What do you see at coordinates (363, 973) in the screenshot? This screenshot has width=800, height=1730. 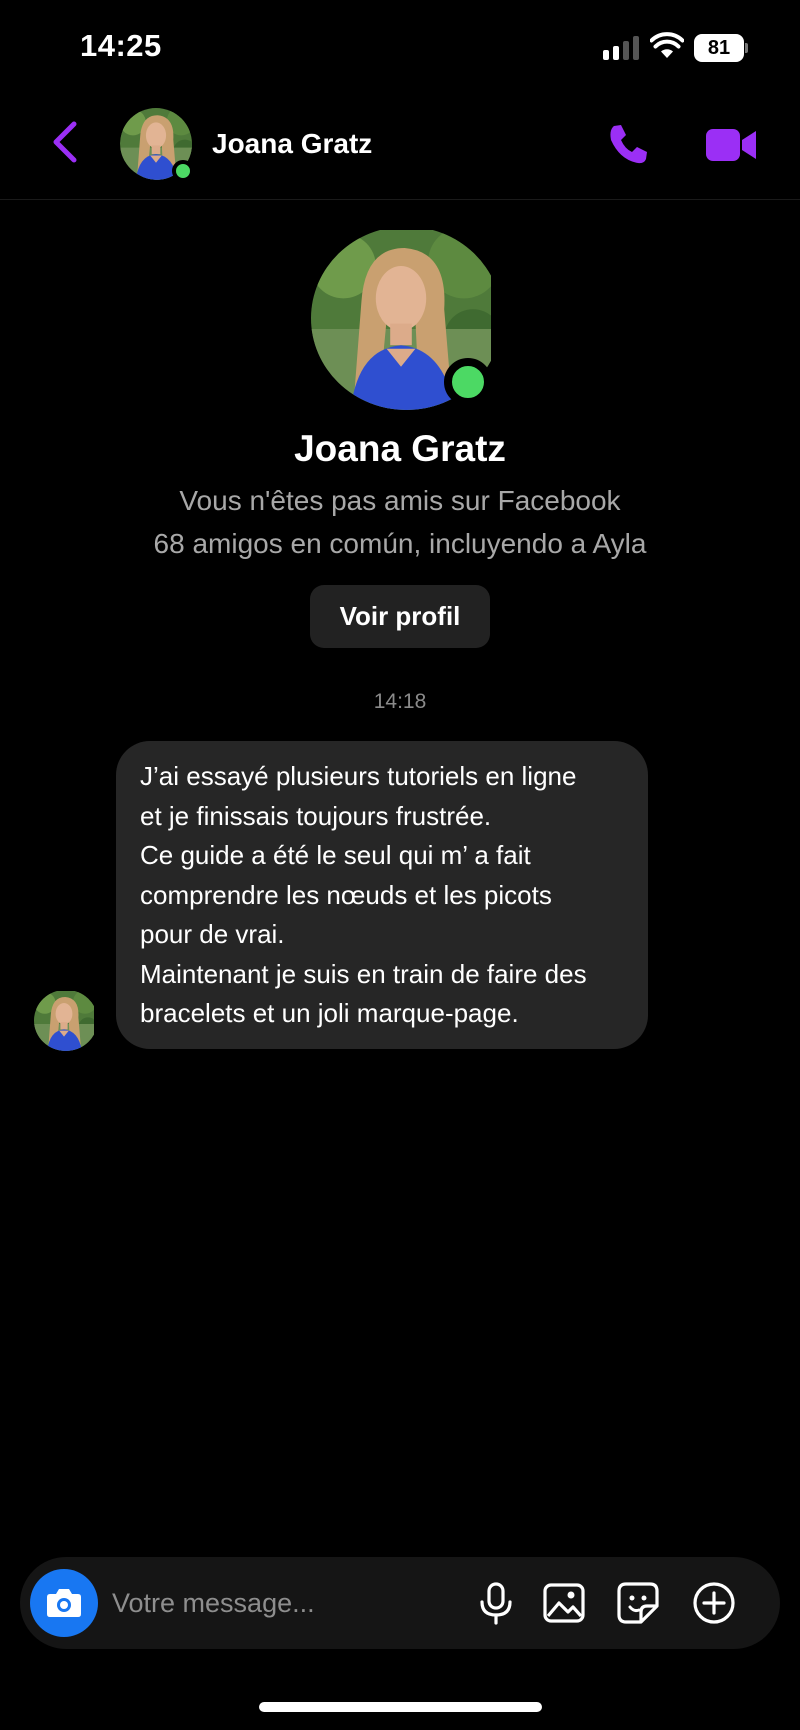 I see `message-line: Maintenant je suis en train de faire des` at bounding box center [363, 973].